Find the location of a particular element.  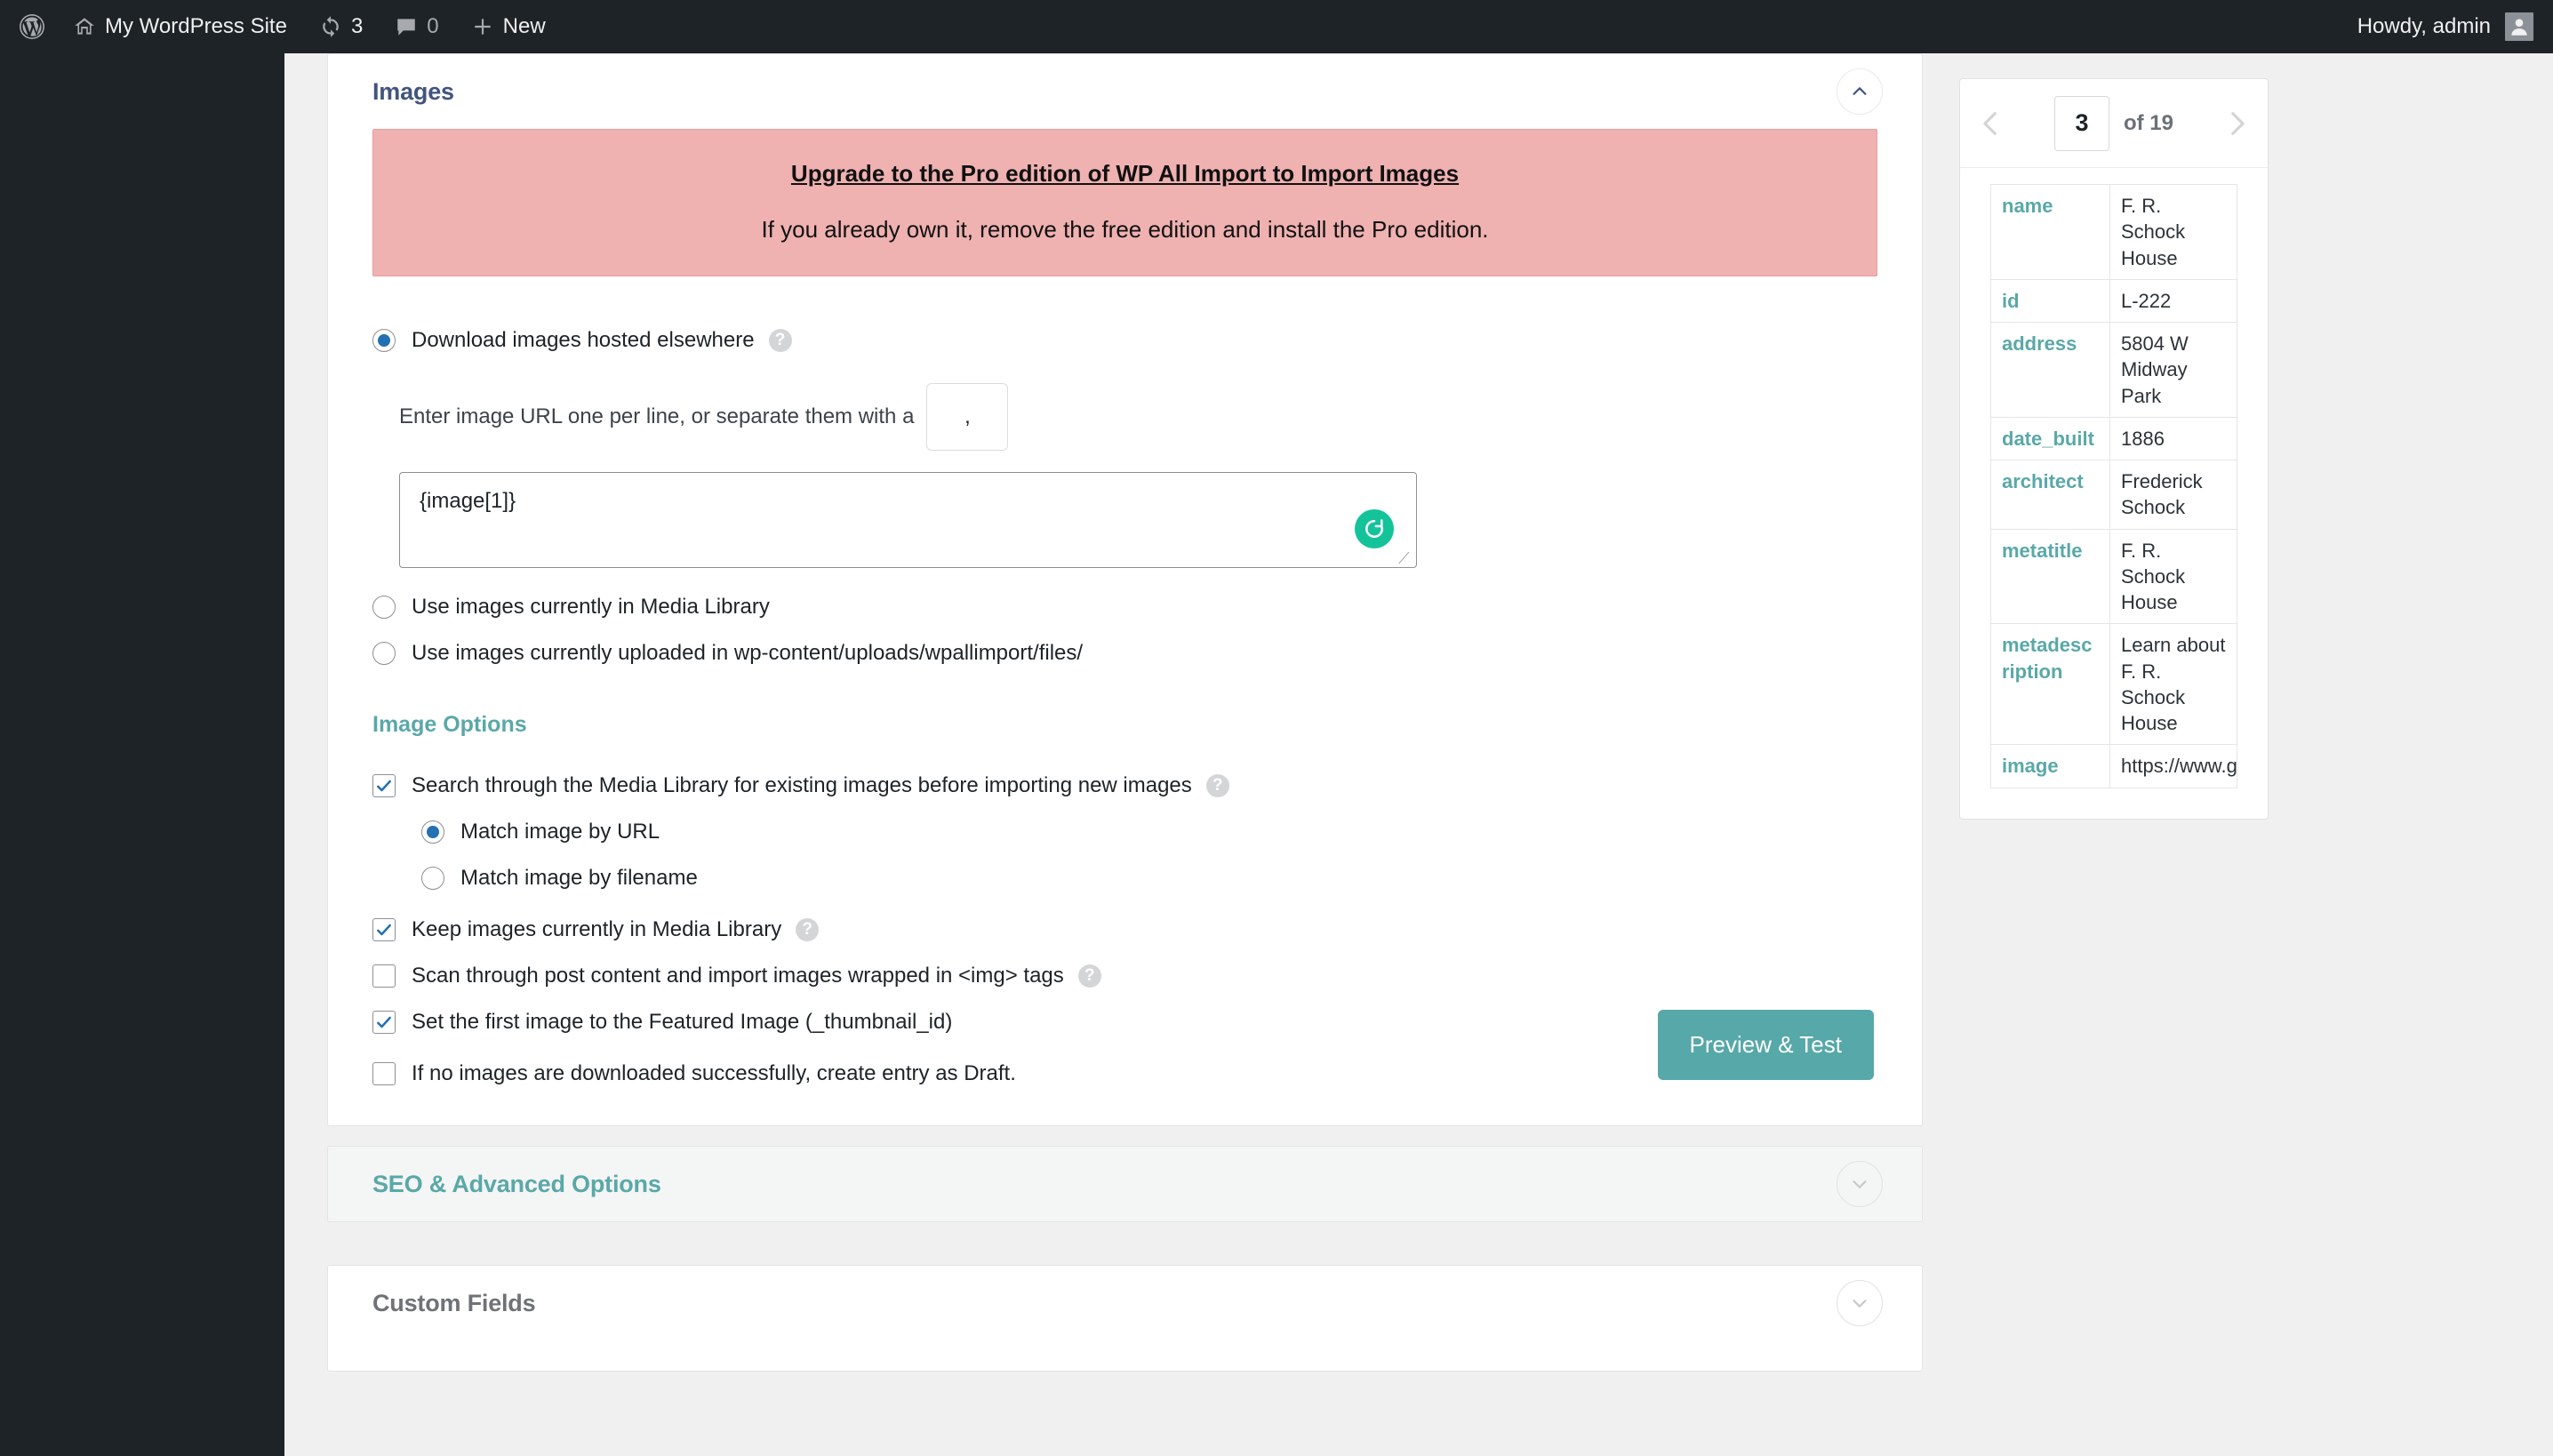

plus-icon is located at coordinates (482, 26).